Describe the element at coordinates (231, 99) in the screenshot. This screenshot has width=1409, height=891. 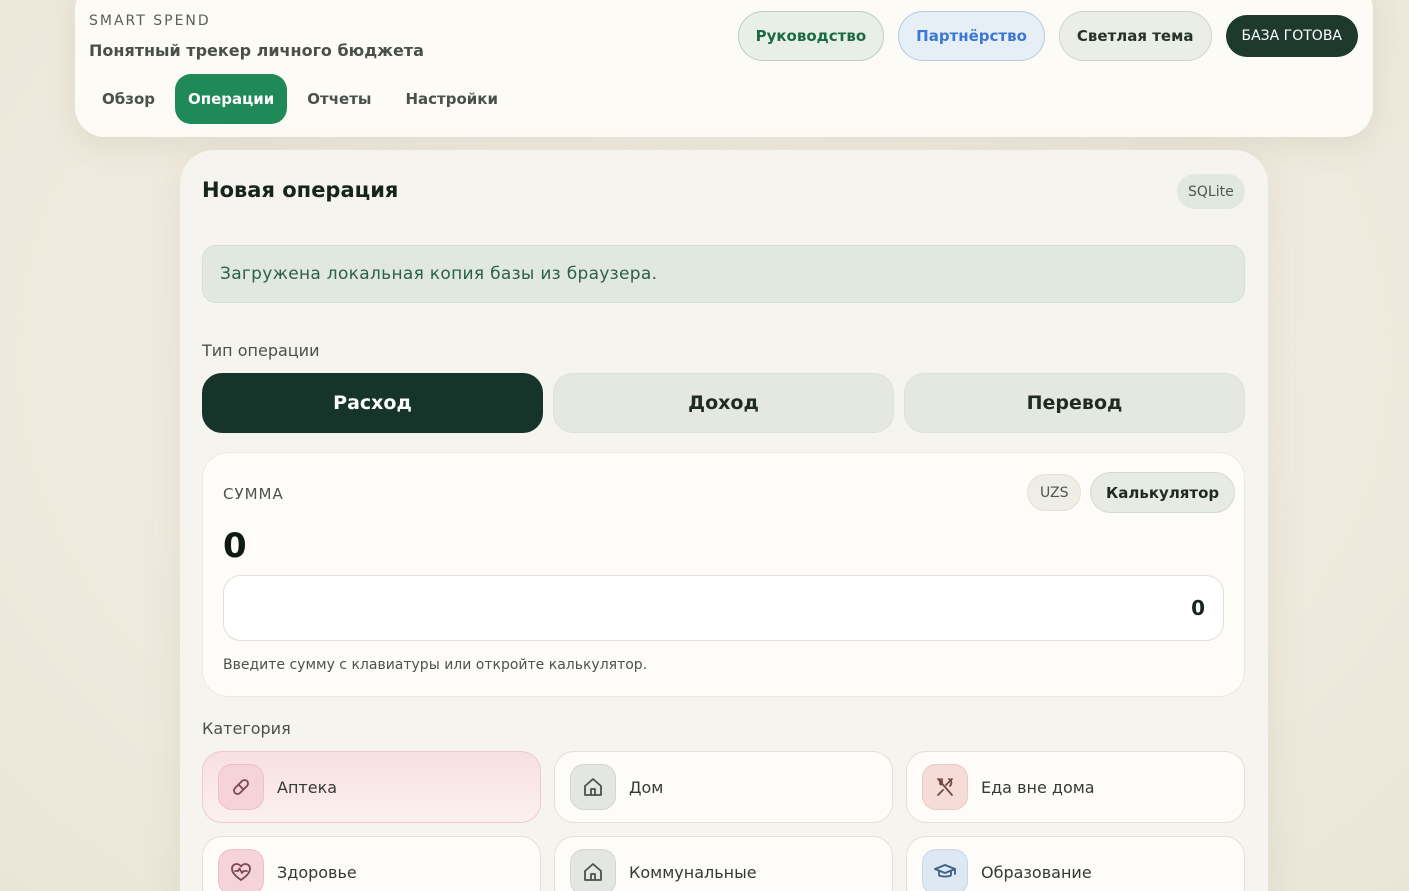
I see `tab-operations: Операции` at that location.